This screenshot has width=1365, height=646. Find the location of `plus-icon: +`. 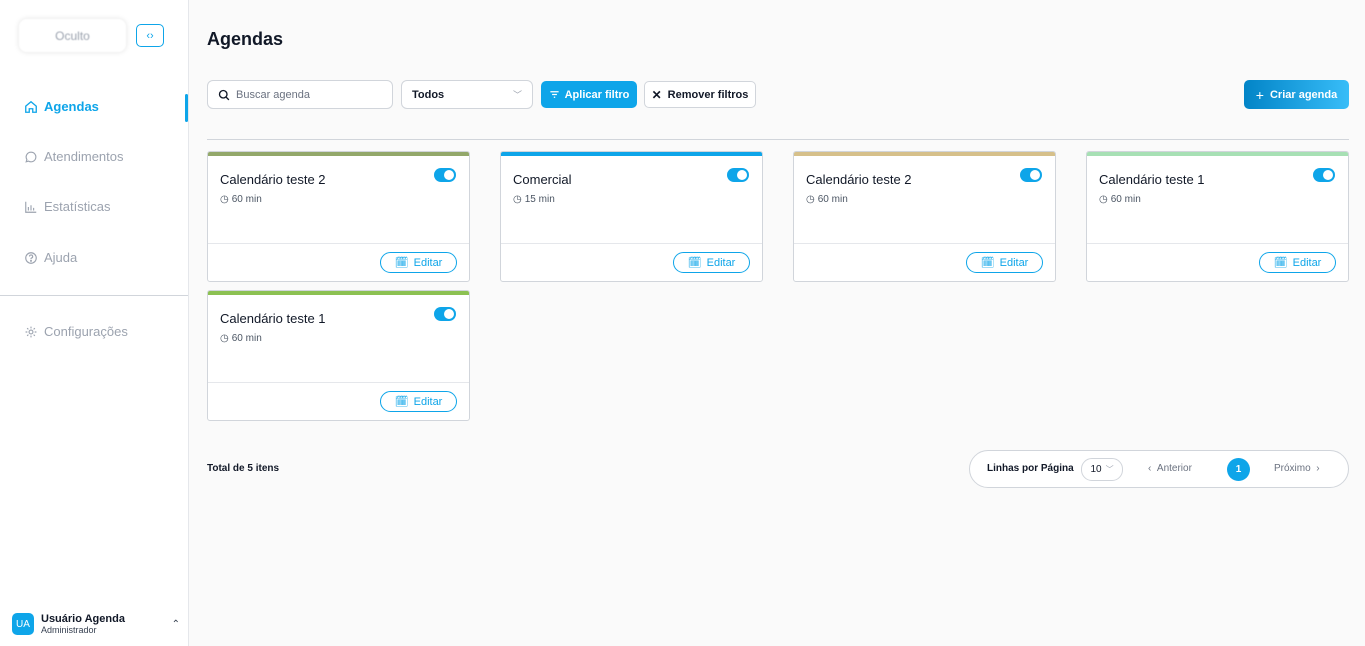

plus-icon: + is located at coordinates (1259, 94).